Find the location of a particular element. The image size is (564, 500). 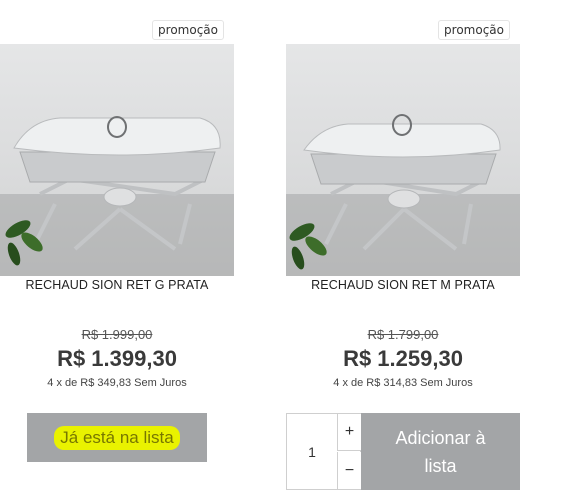

installments-info: 4 x de R$ 314,83 Sem Juros is located at coordinates (403, 383).